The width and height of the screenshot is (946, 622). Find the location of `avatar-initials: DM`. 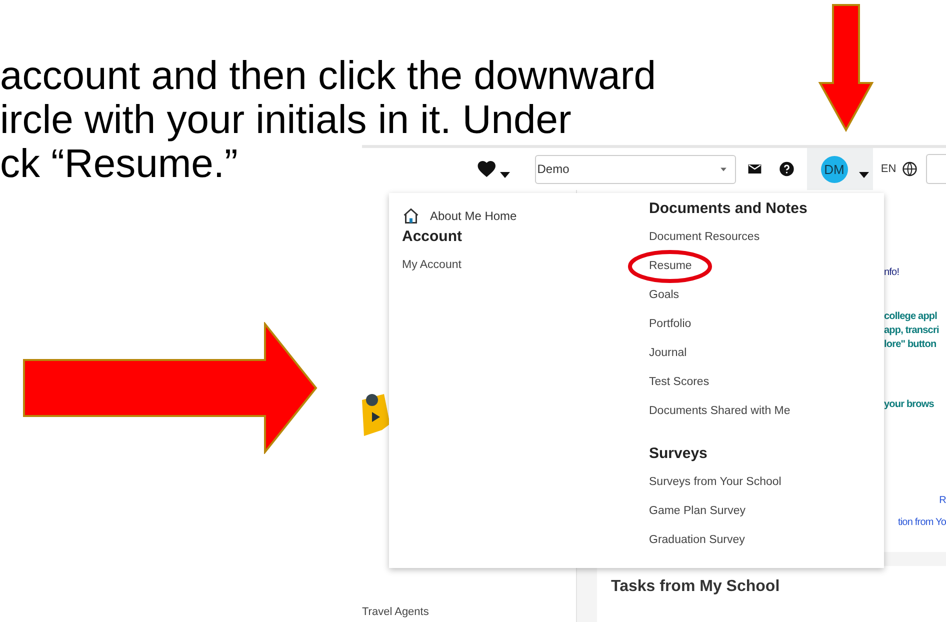

avatar-initials: DM is located at coordinates (834, 169).